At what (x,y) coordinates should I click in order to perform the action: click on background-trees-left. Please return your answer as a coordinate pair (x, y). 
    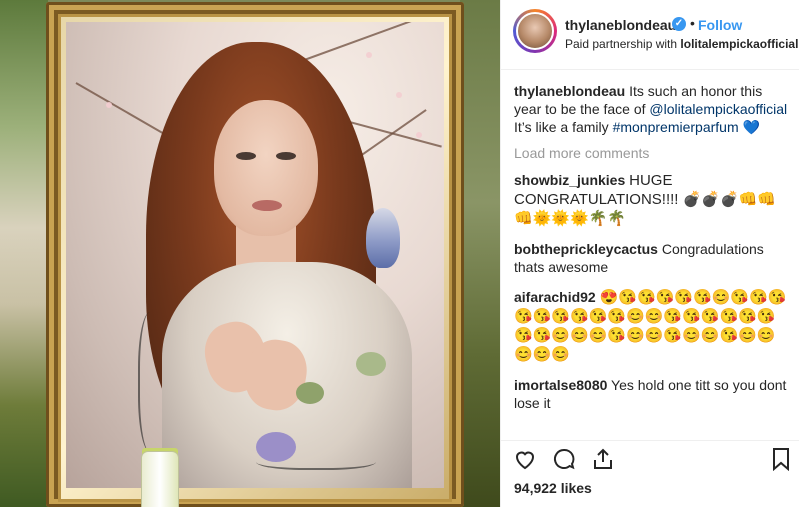
    Looking at the image, I should click on (24, 253).